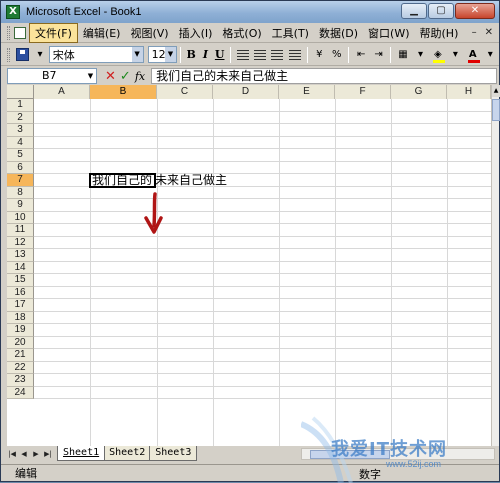  Describe the element at coordinates (213, 272) in the screenshot. I see `column-gridline` at that location.